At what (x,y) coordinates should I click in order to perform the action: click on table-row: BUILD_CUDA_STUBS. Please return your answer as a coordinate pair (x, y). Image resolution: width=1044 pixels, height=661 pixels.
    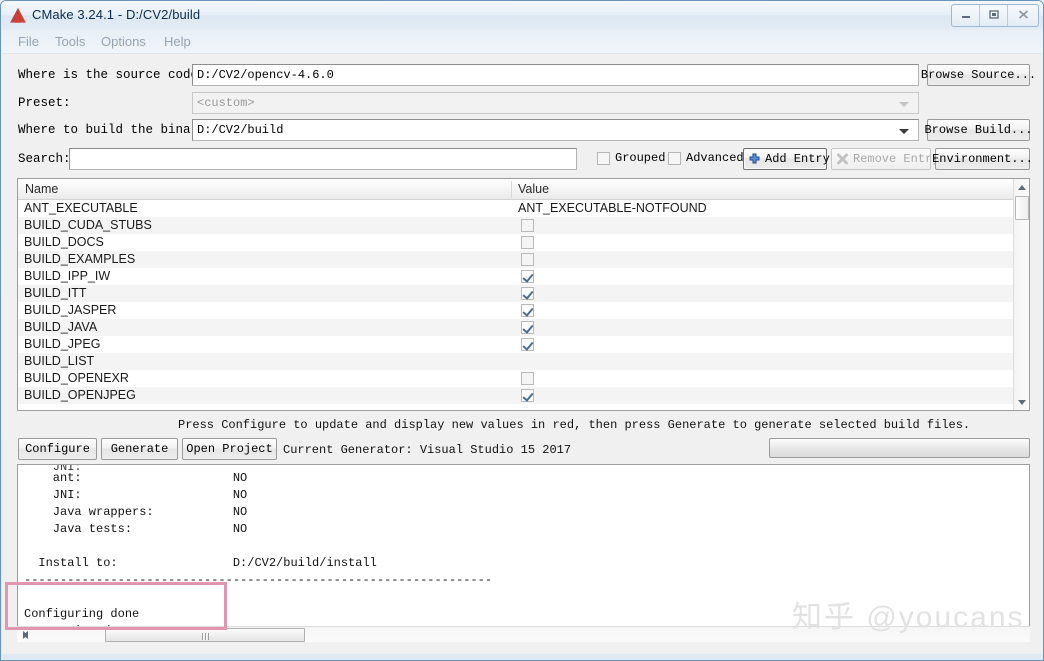
    Looking at the image, I should click on (523, 225).